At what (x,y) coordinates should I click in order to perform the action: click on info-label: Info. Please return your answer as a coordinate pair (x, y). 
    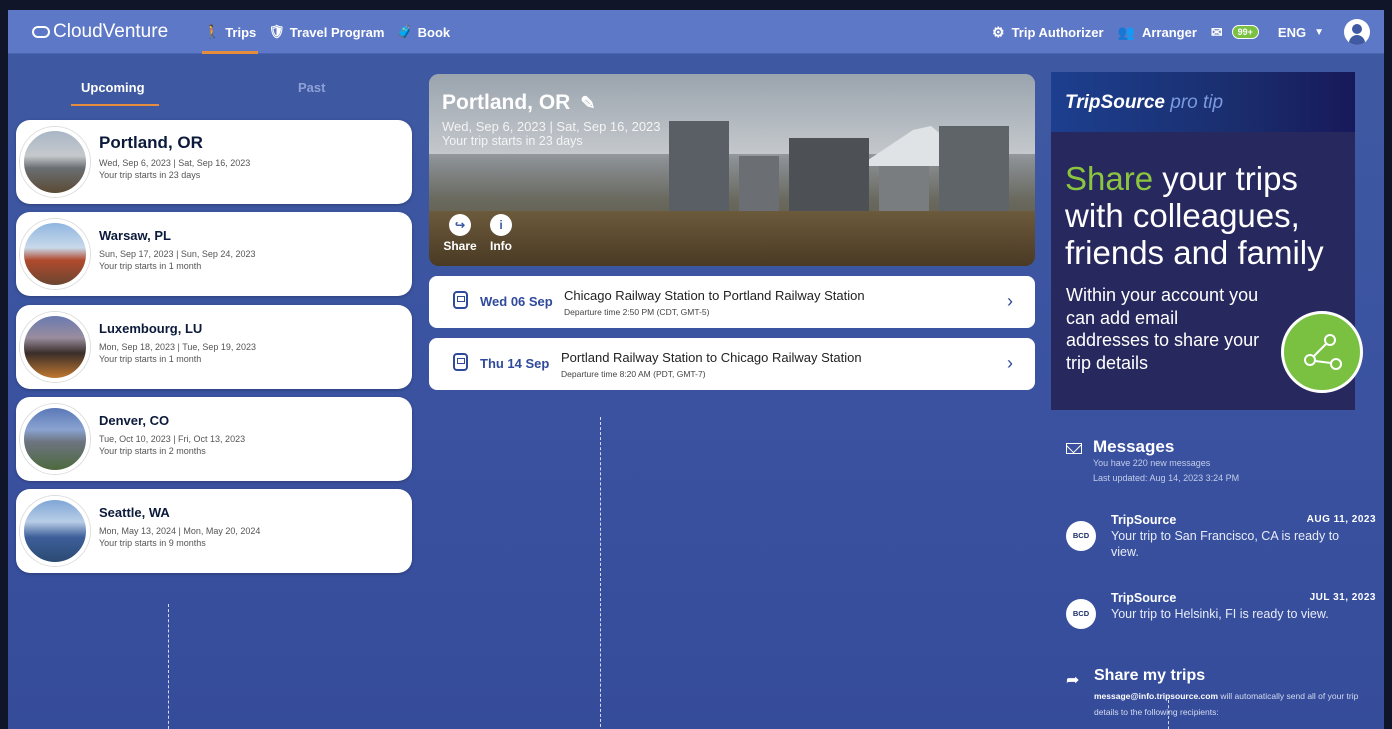
    Looking at the image, I should click on (501, 246).